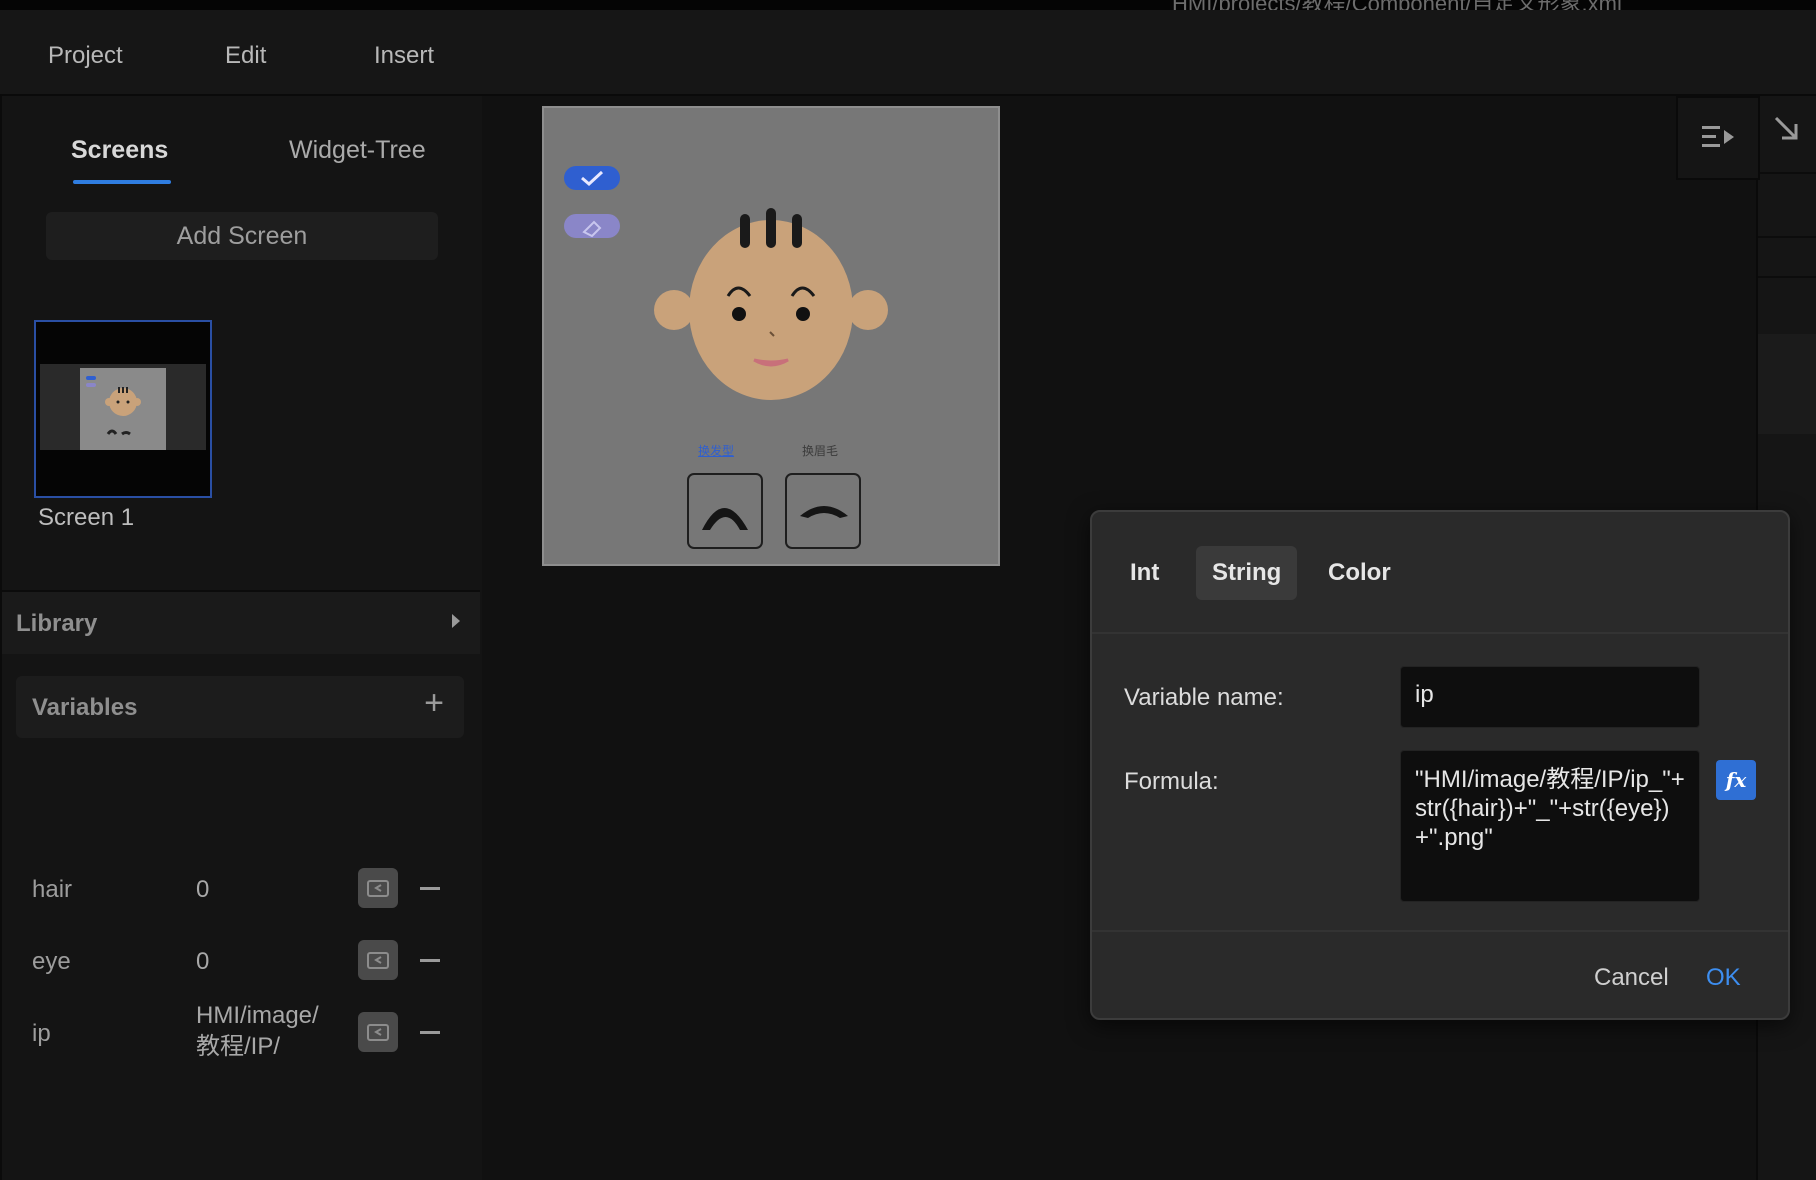 This screenshot has height=1180, width=1816. I want to click on variable-name-eye: eye, so click(51, 961).